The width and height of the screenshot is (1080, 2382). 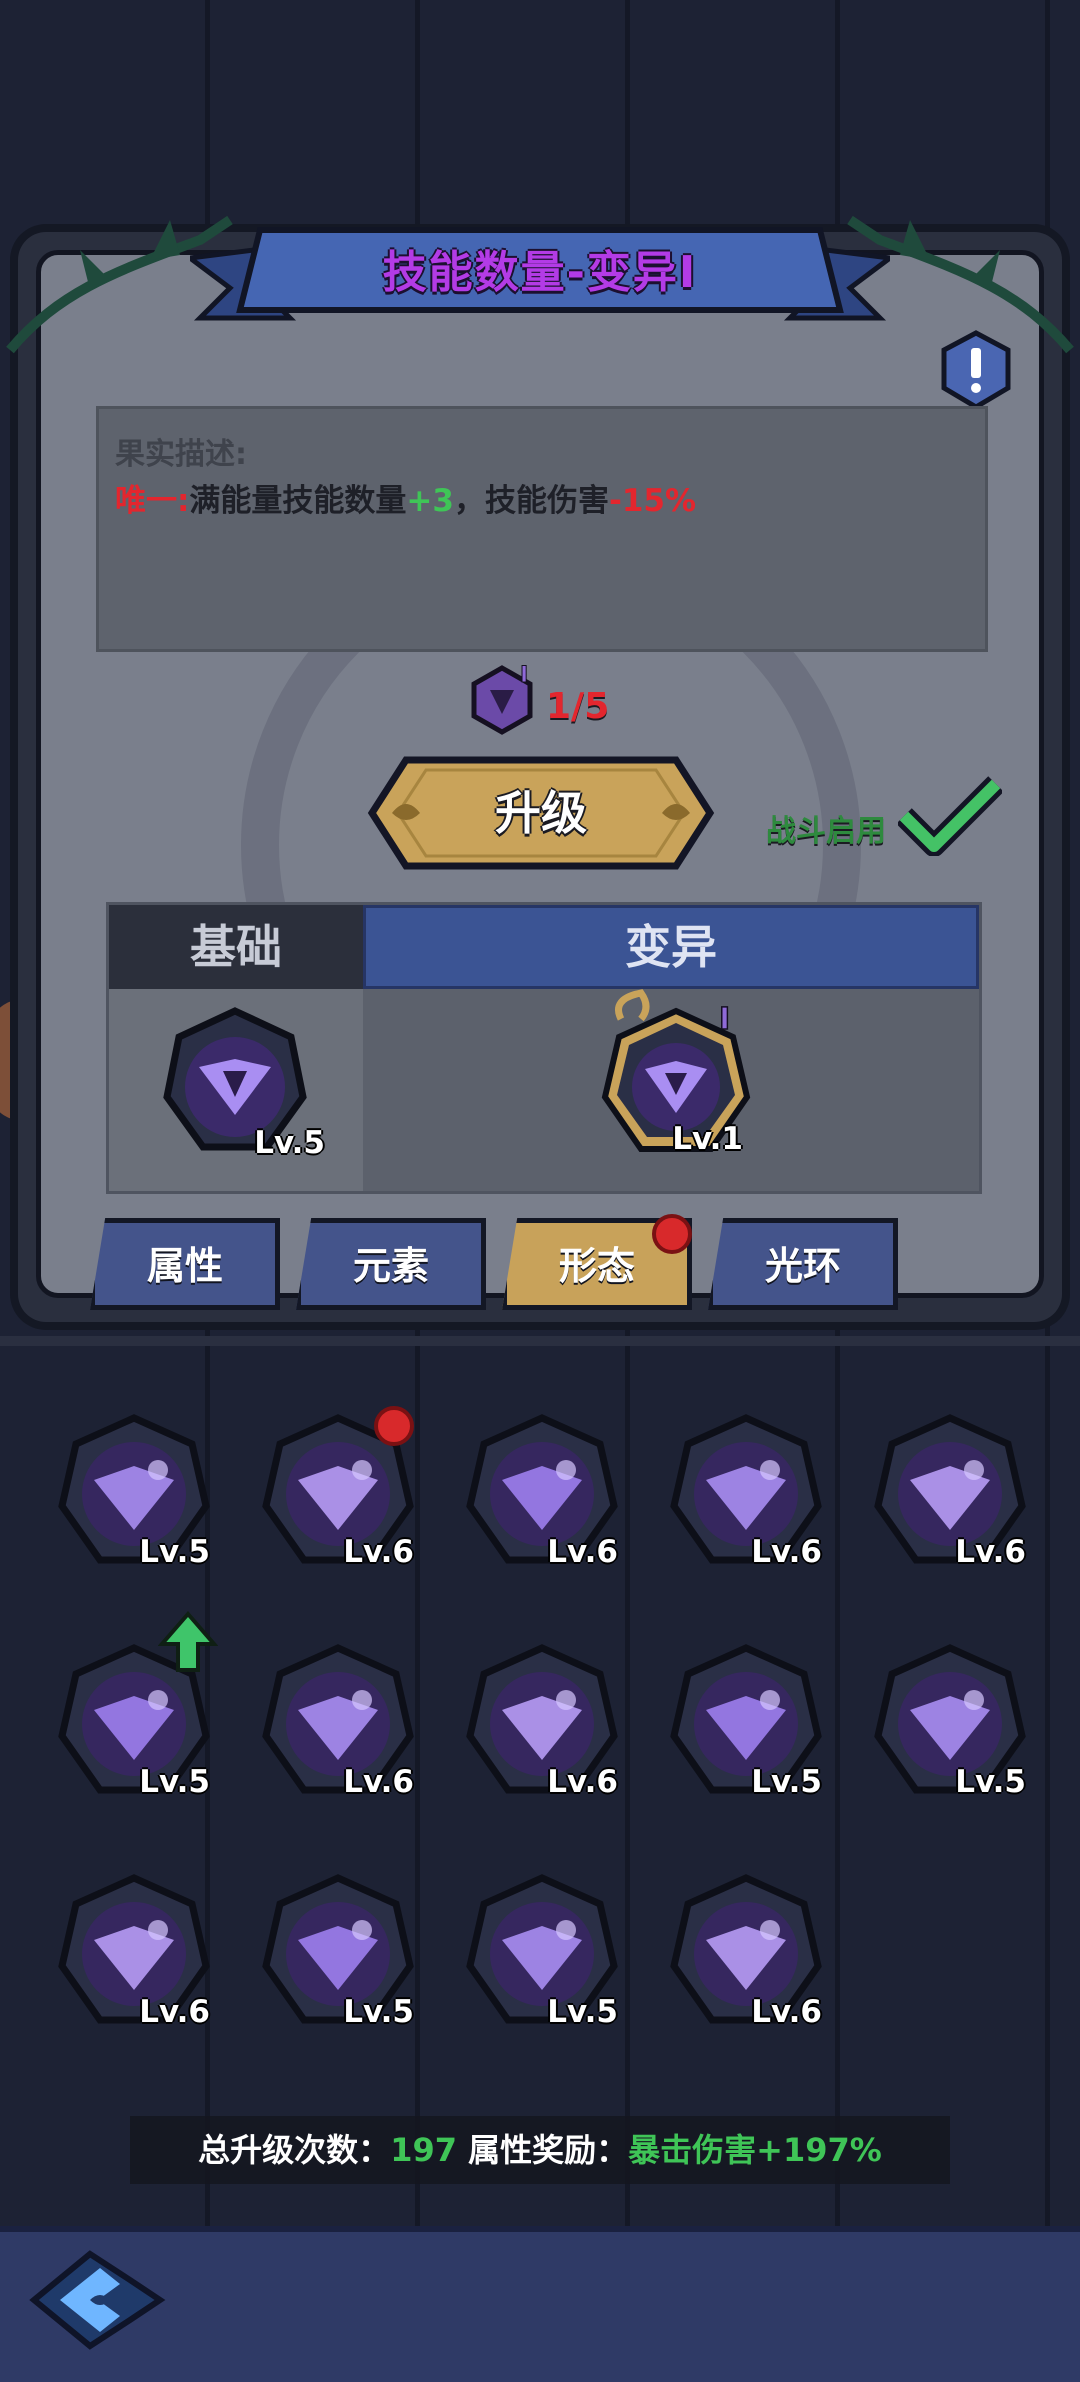 I want to click on description-heading: 果实描述:, so click(x=181, y=454).